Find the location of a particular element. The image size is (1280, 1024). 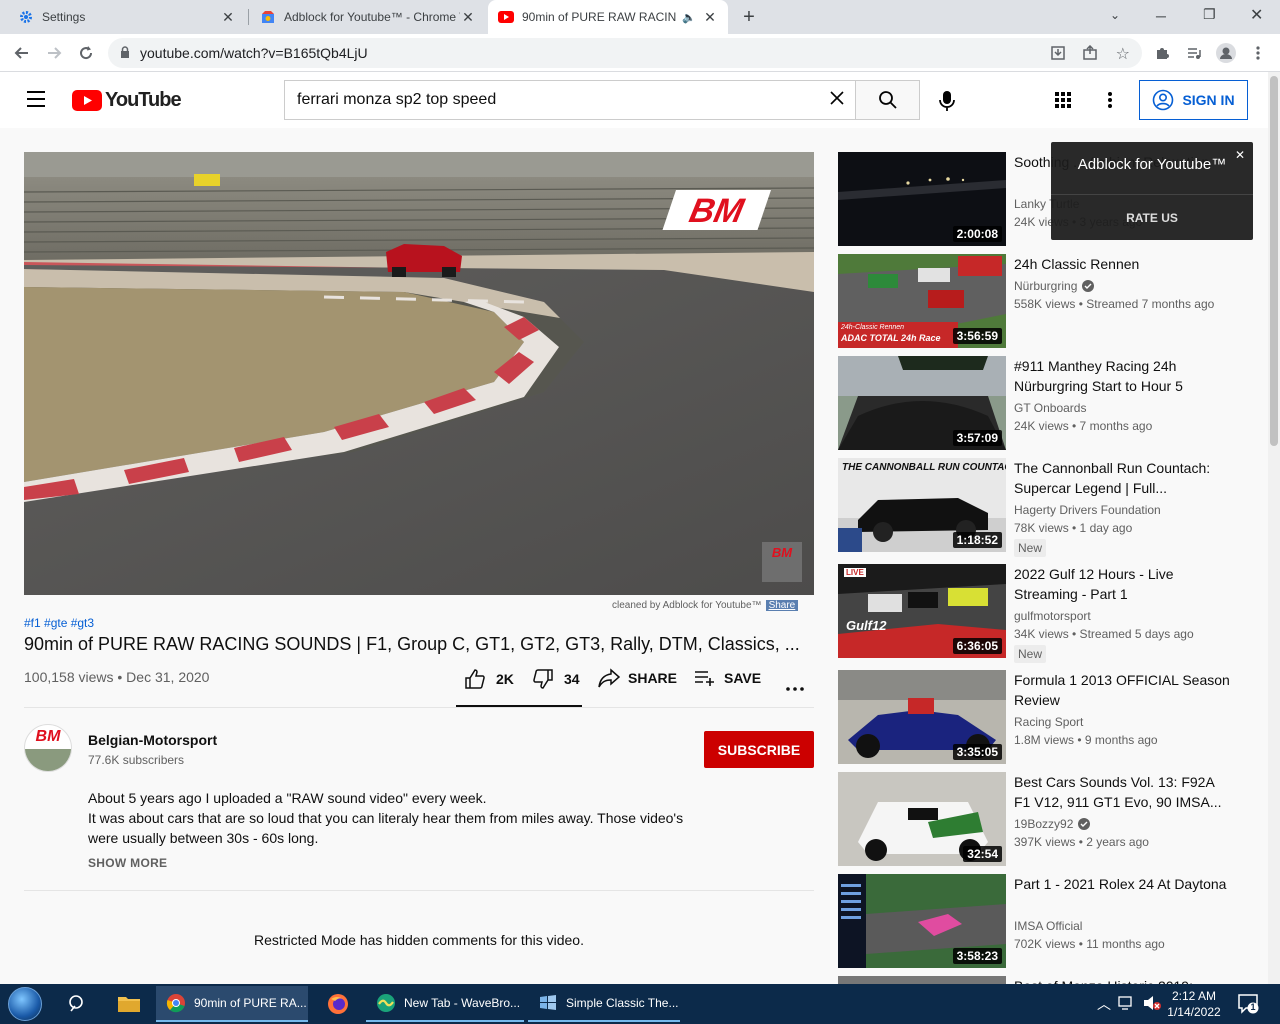

tab-title: Settings is located at coordinates (64, 17).